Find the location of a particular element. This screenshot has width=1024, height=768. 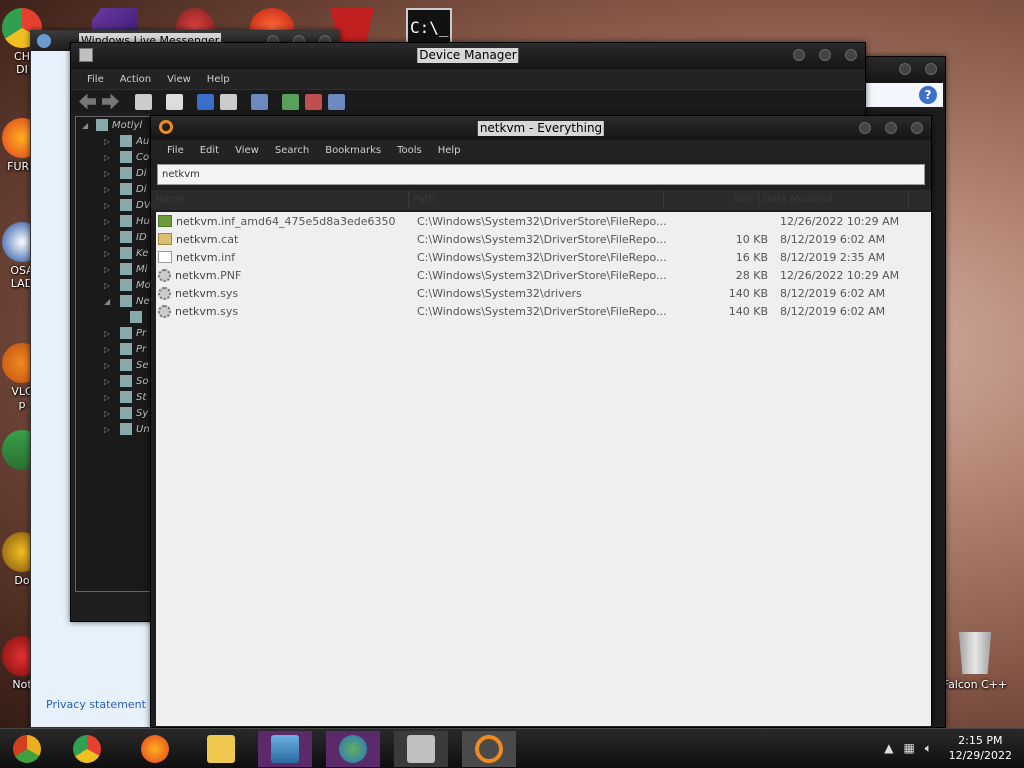

help-icon: ? is located at coordinates (928, 95).